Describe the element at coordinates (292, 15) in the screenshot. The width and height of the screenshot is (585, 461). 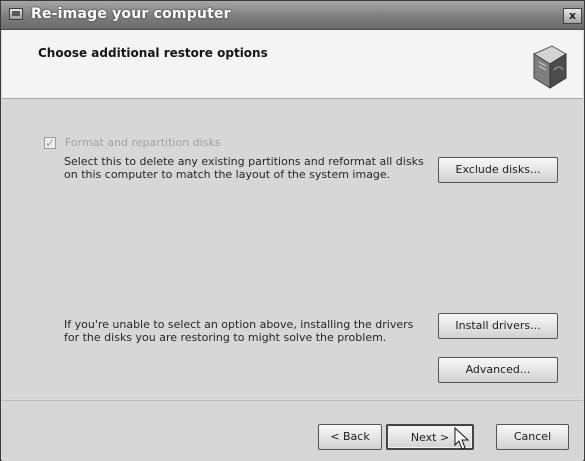
I see `title-bar: Re-image your computer x` at that location.